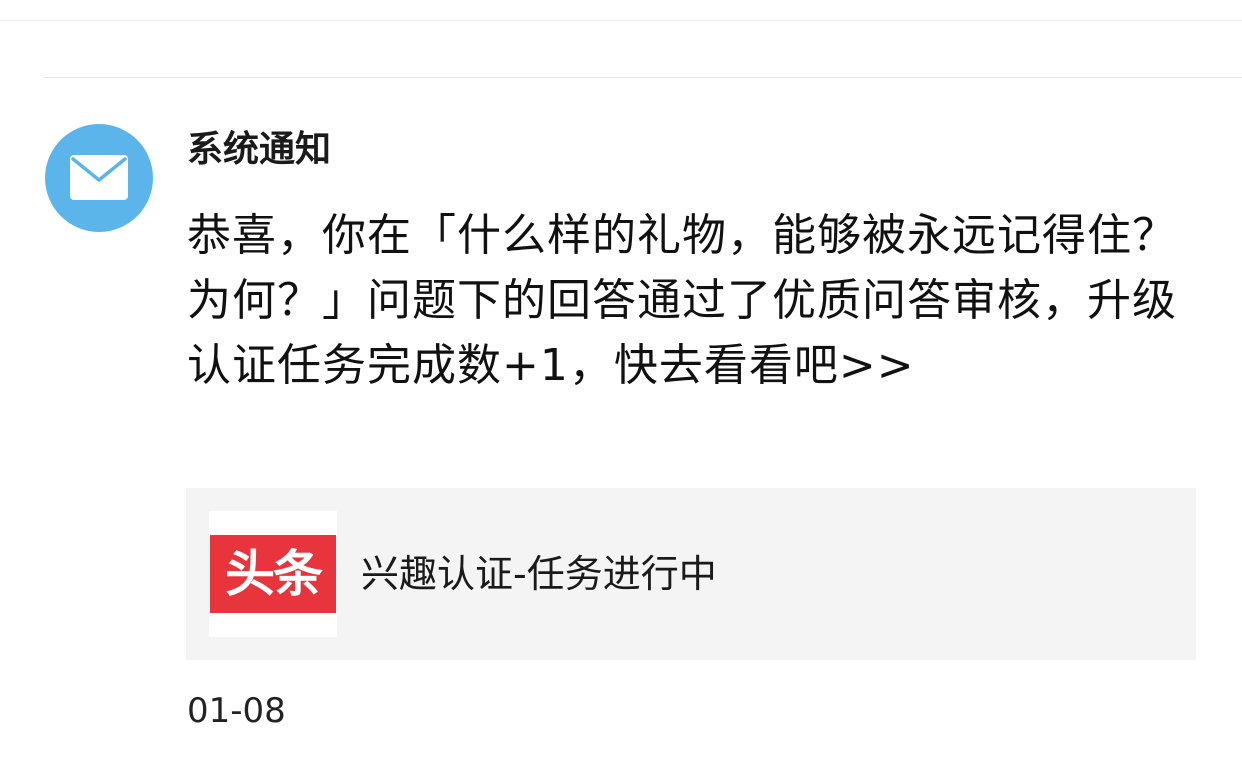 This screenshot has height=764, width=1242. Describe the element at coordinates (236, 711) in the screenshot. I see `notification-timestamp: 01-08` at that location.